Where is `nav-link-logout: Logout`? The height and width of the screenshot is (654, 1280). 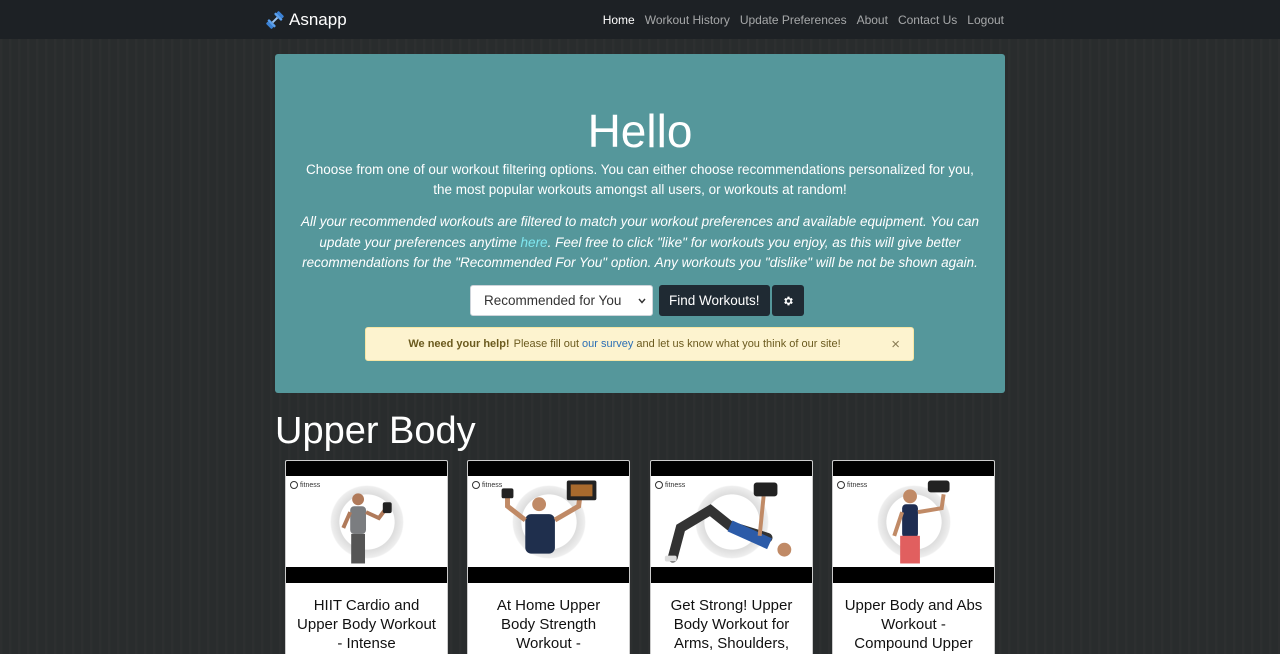
nav-link-logout: Logout is located at coordinates (985, 20).